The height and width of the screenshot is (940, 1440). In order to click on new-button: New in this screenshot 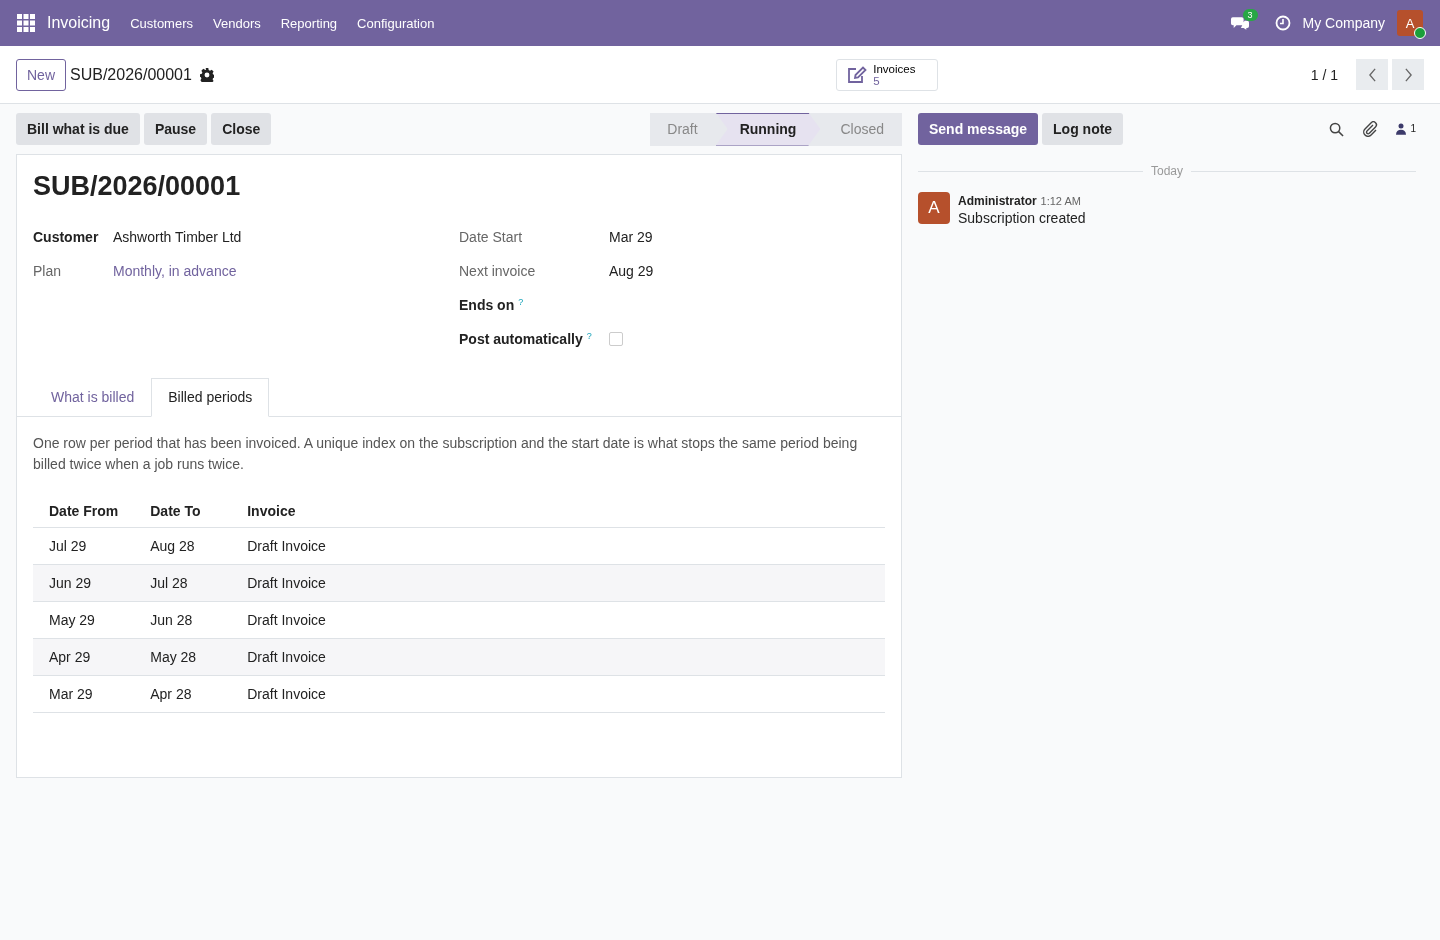, I will do `click(41, 74)`.